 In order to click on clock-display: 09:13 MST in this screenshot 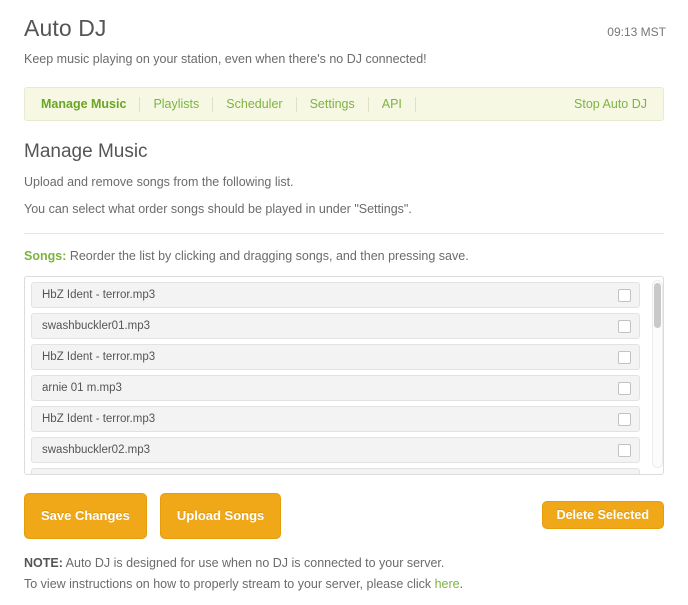, I will do `click(636, 32)`.